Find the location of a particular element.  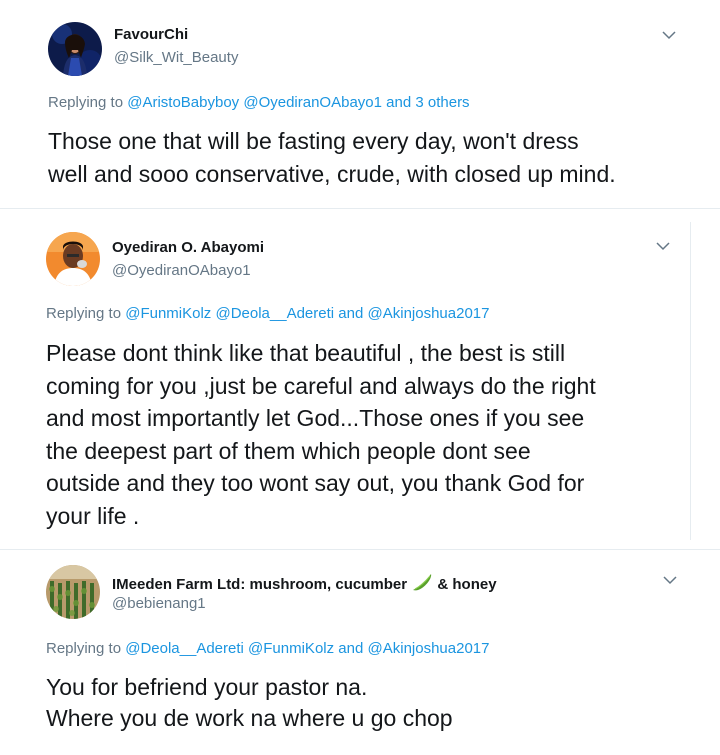

mention-link: @AristoBabyboy is located at coordinates (183, 102).